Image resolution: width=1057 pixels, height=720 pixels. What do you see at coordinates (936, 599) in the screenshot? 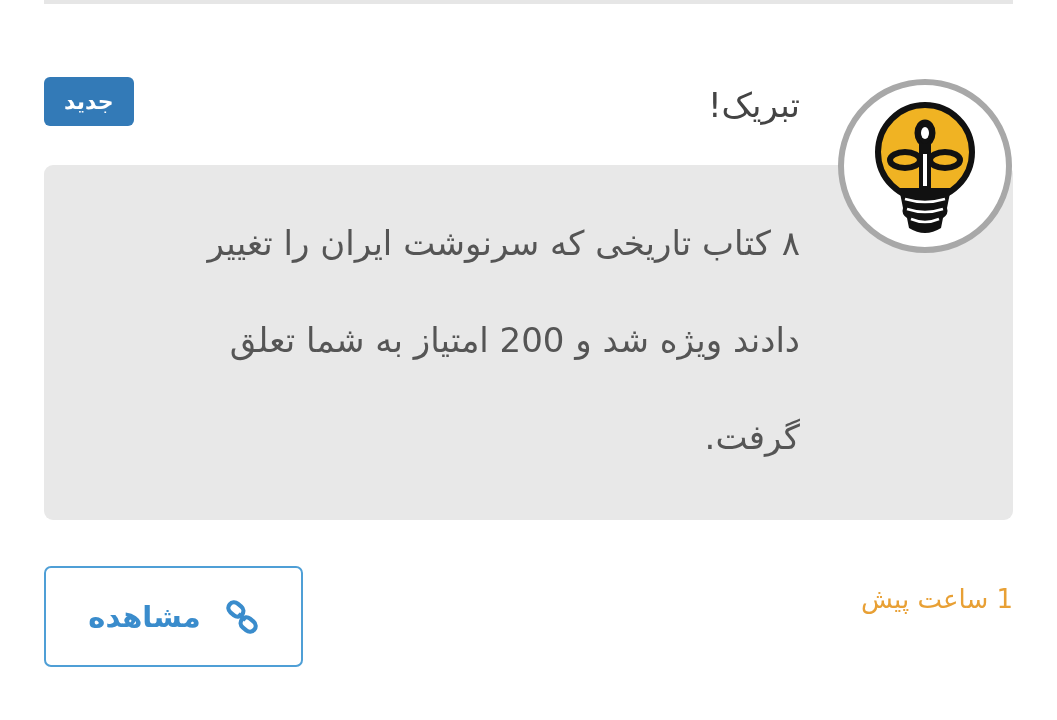
I see `timestamp: 1 ساعت پیش` at bounding box center [936, 599].